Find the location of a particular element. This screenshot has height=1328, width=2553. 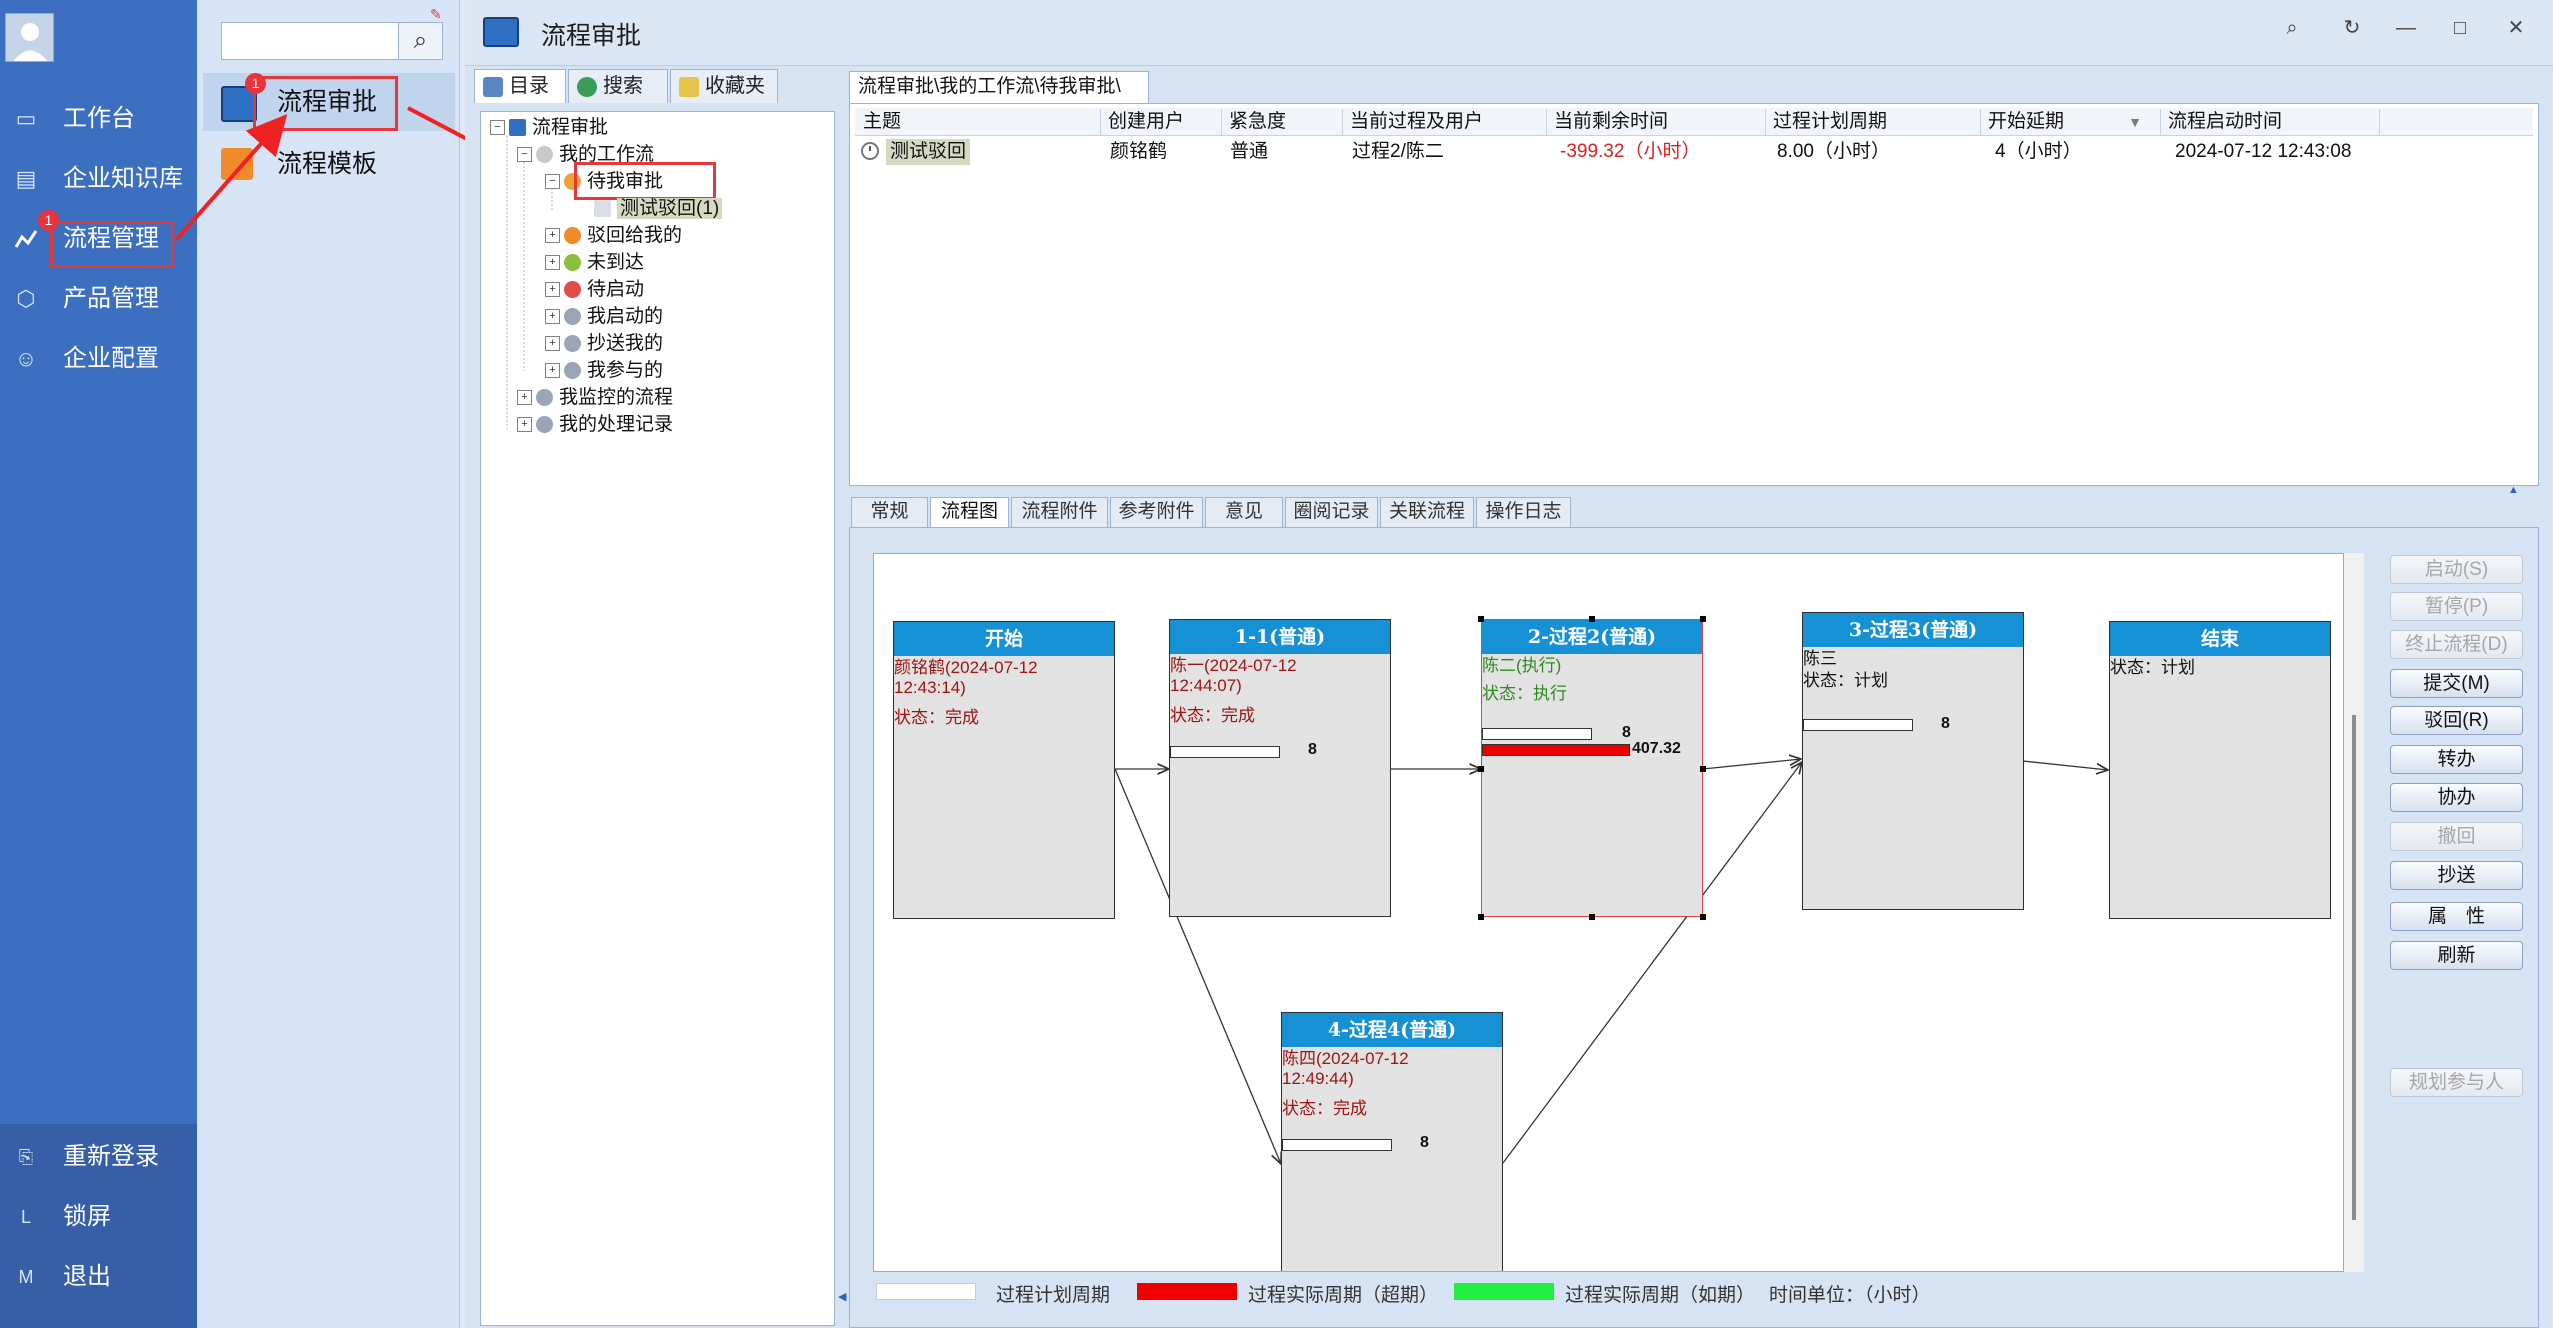

node-status: 状态：完成 is located at coordinates (936, 717).